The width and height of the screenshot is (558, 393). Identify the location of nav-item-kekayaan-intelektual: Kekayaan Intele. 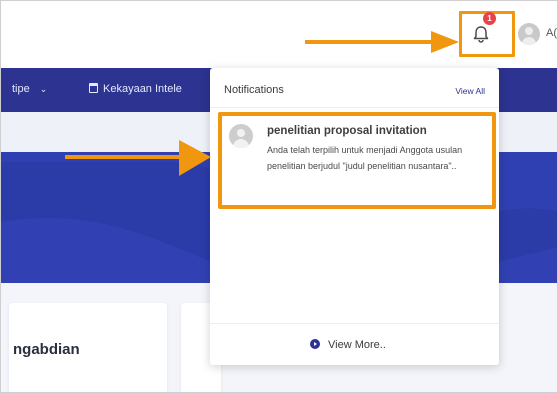
(135, 89).